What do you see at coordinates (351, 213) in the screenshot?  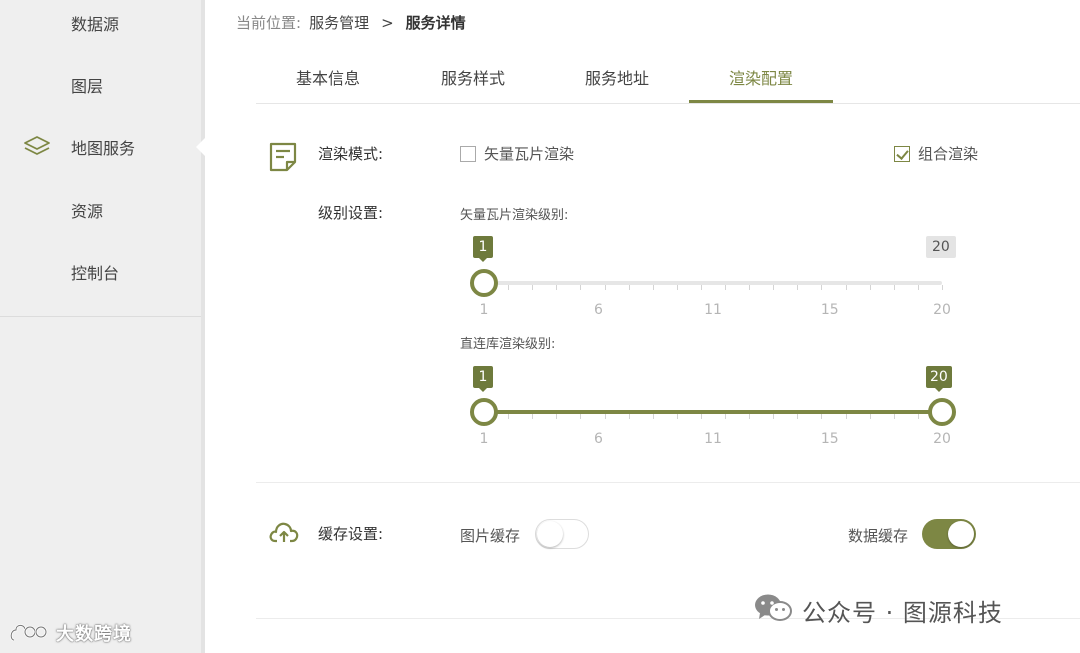 I see `level-settings-label: 级别设置:` at bounding box center [351, 213].